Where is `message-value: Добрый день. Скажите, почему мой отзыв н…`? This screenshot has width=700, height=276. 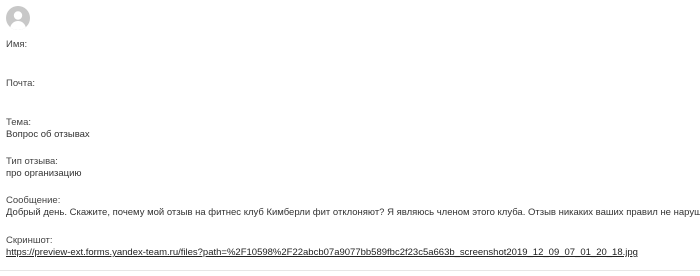
message-value: Добрый день. Скажите, почему мой отзыв н… is located at coordinates (353, 212).